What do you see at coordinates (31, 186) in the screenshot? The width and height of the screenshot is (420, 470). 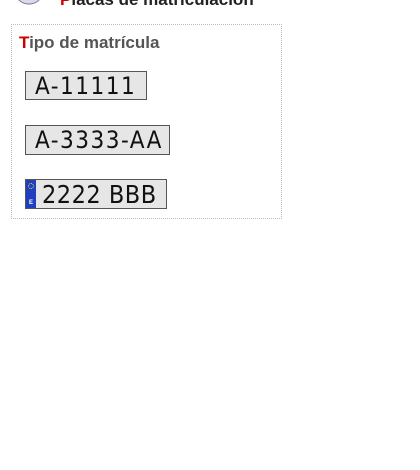 I see `eu-stars-icon` at bounding box center [31, 186].